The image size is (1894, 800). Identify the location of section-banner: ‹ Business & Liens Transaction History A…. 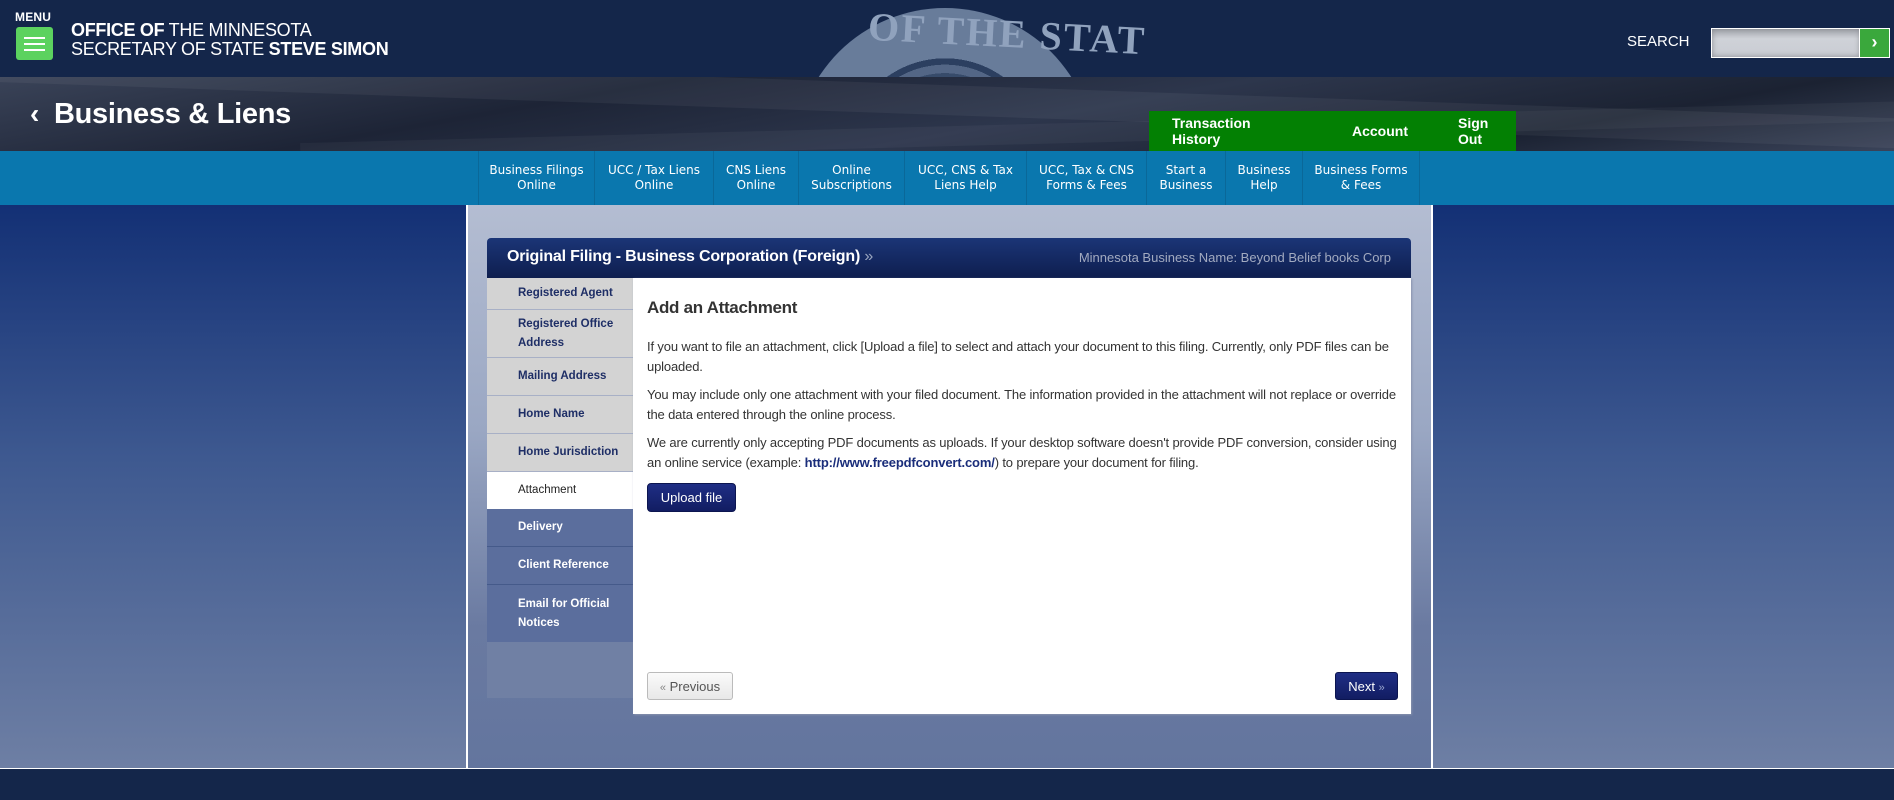
(947, 114).